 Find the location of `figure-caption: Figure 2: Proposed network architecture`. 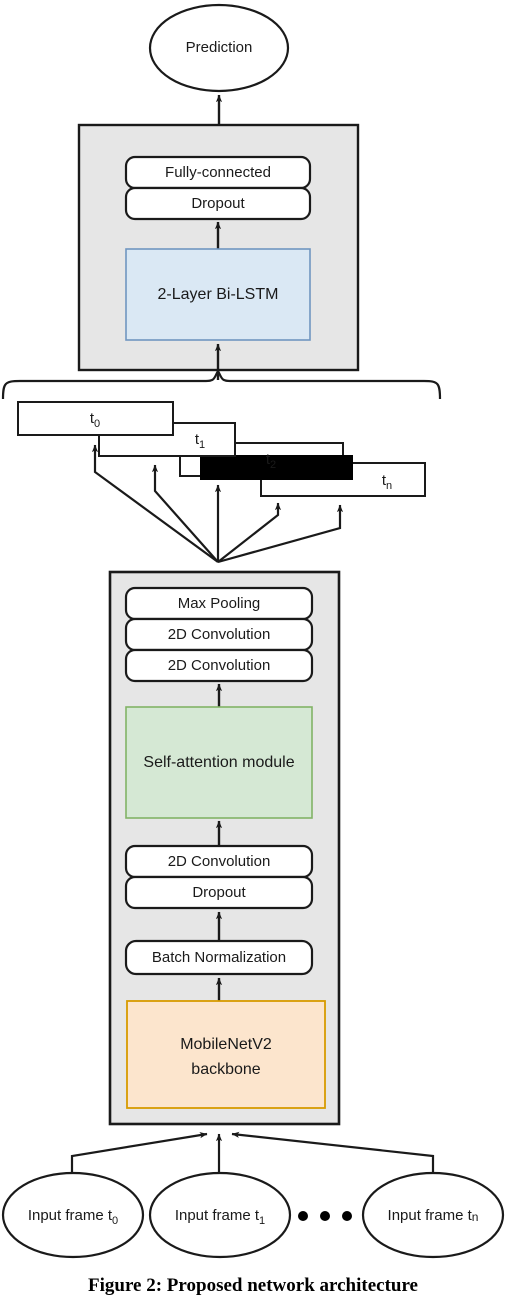

figure-caption: Figure 2: Proposed network architecture is located at coordinates (253, 1285).